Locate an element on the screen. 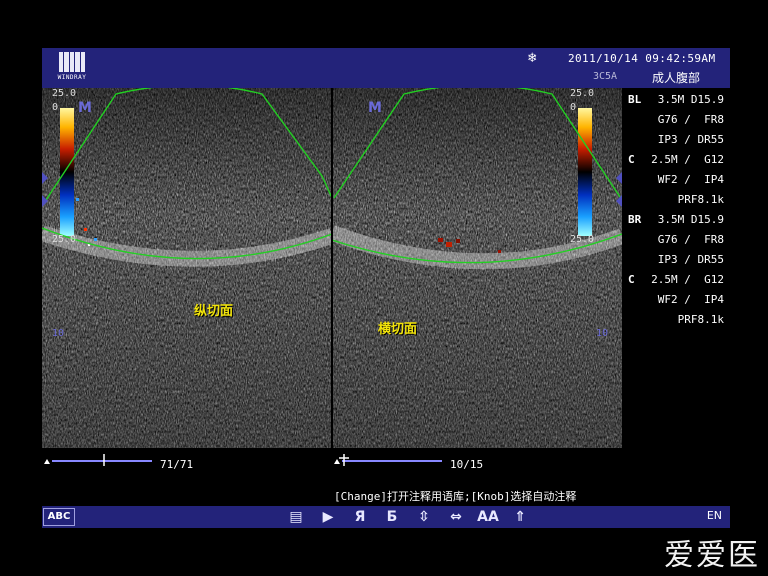 This screenshot has height=576, width=768. logo-text: WINDRAY is located at coordinates (72, 77).